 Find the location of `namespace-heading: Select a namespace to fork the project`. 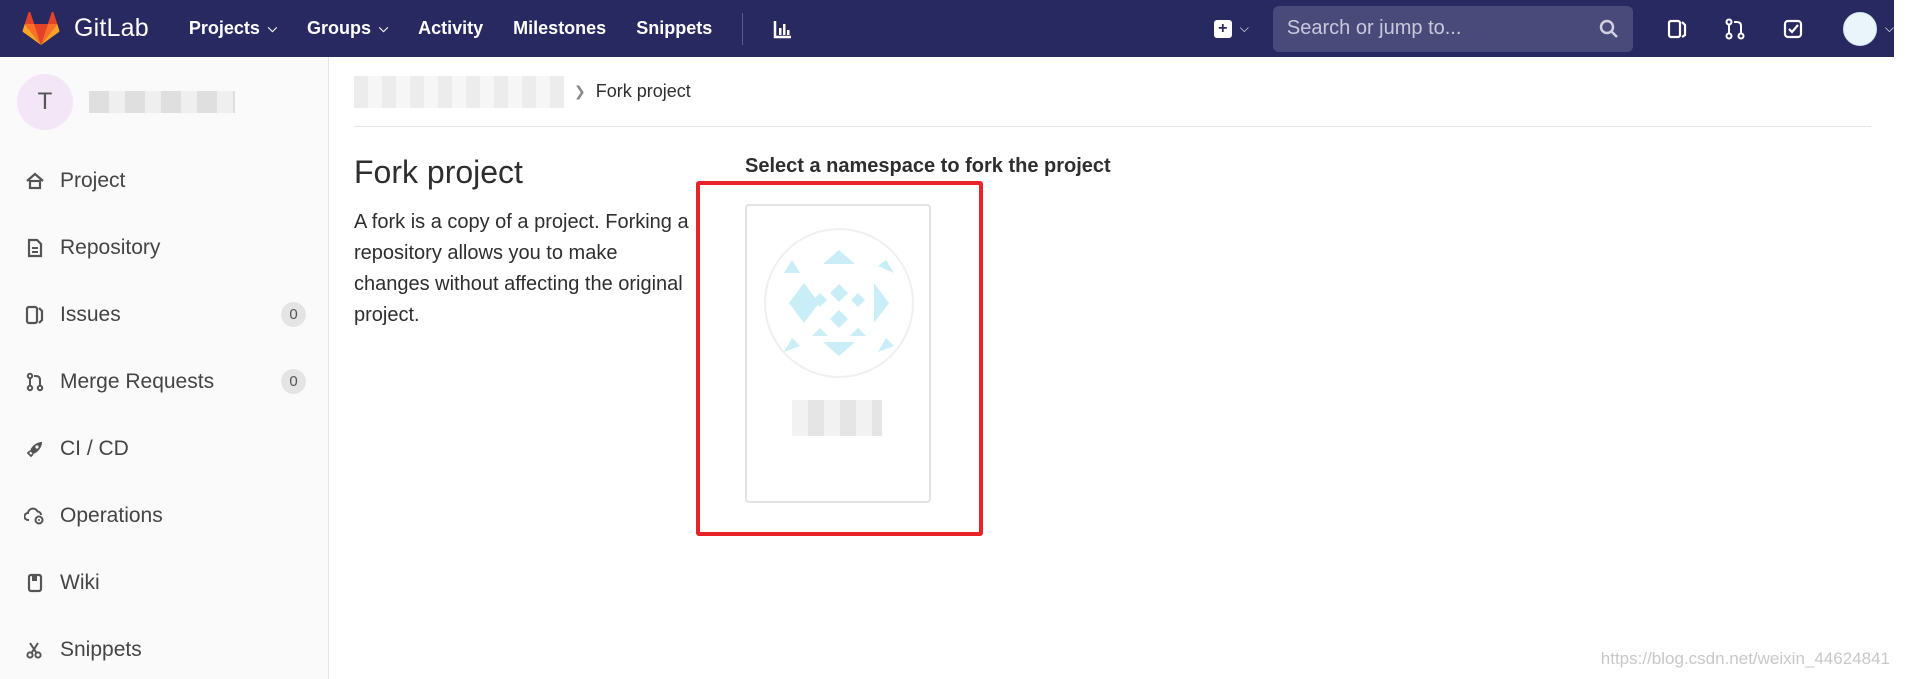

namespace-heading: Select a namespace to fork the project is located at coordinates (928, 166).